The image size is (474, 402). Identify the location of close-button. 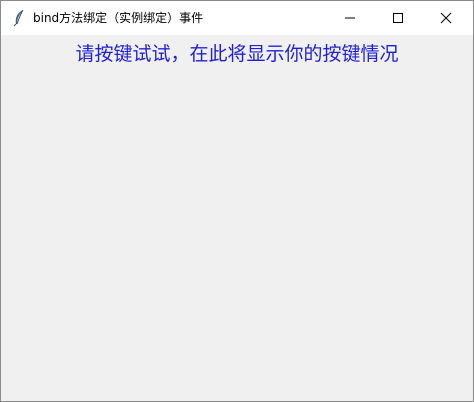
(446, 18).